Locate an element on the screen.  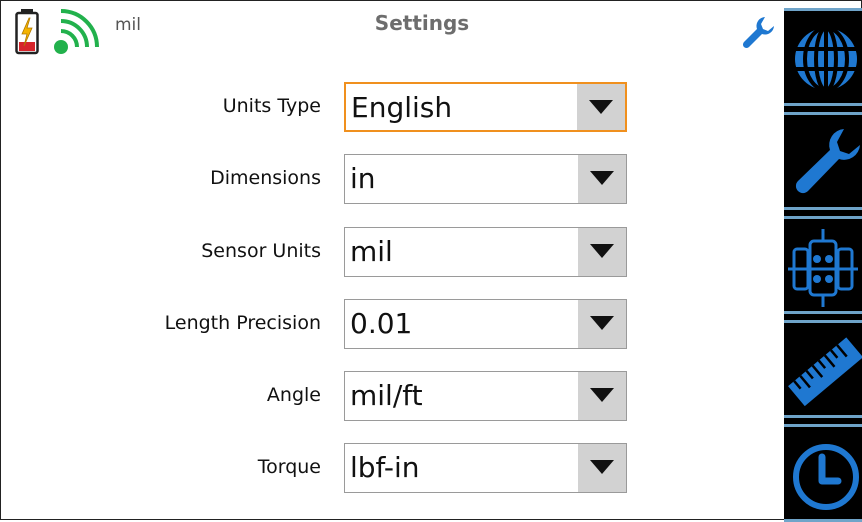
clock-icon is located at coordinates (826, 477).